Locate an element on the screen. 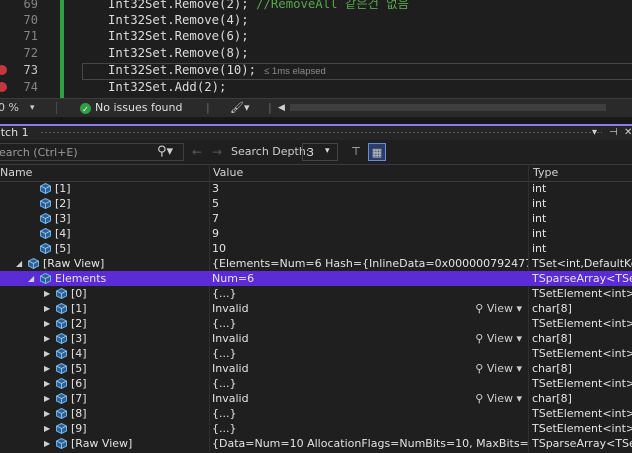 The image size is (632, 453). watch-row: ▶ [7] Invalid ⚲ View ▾ char[8] is located at coordinates (316, 398).